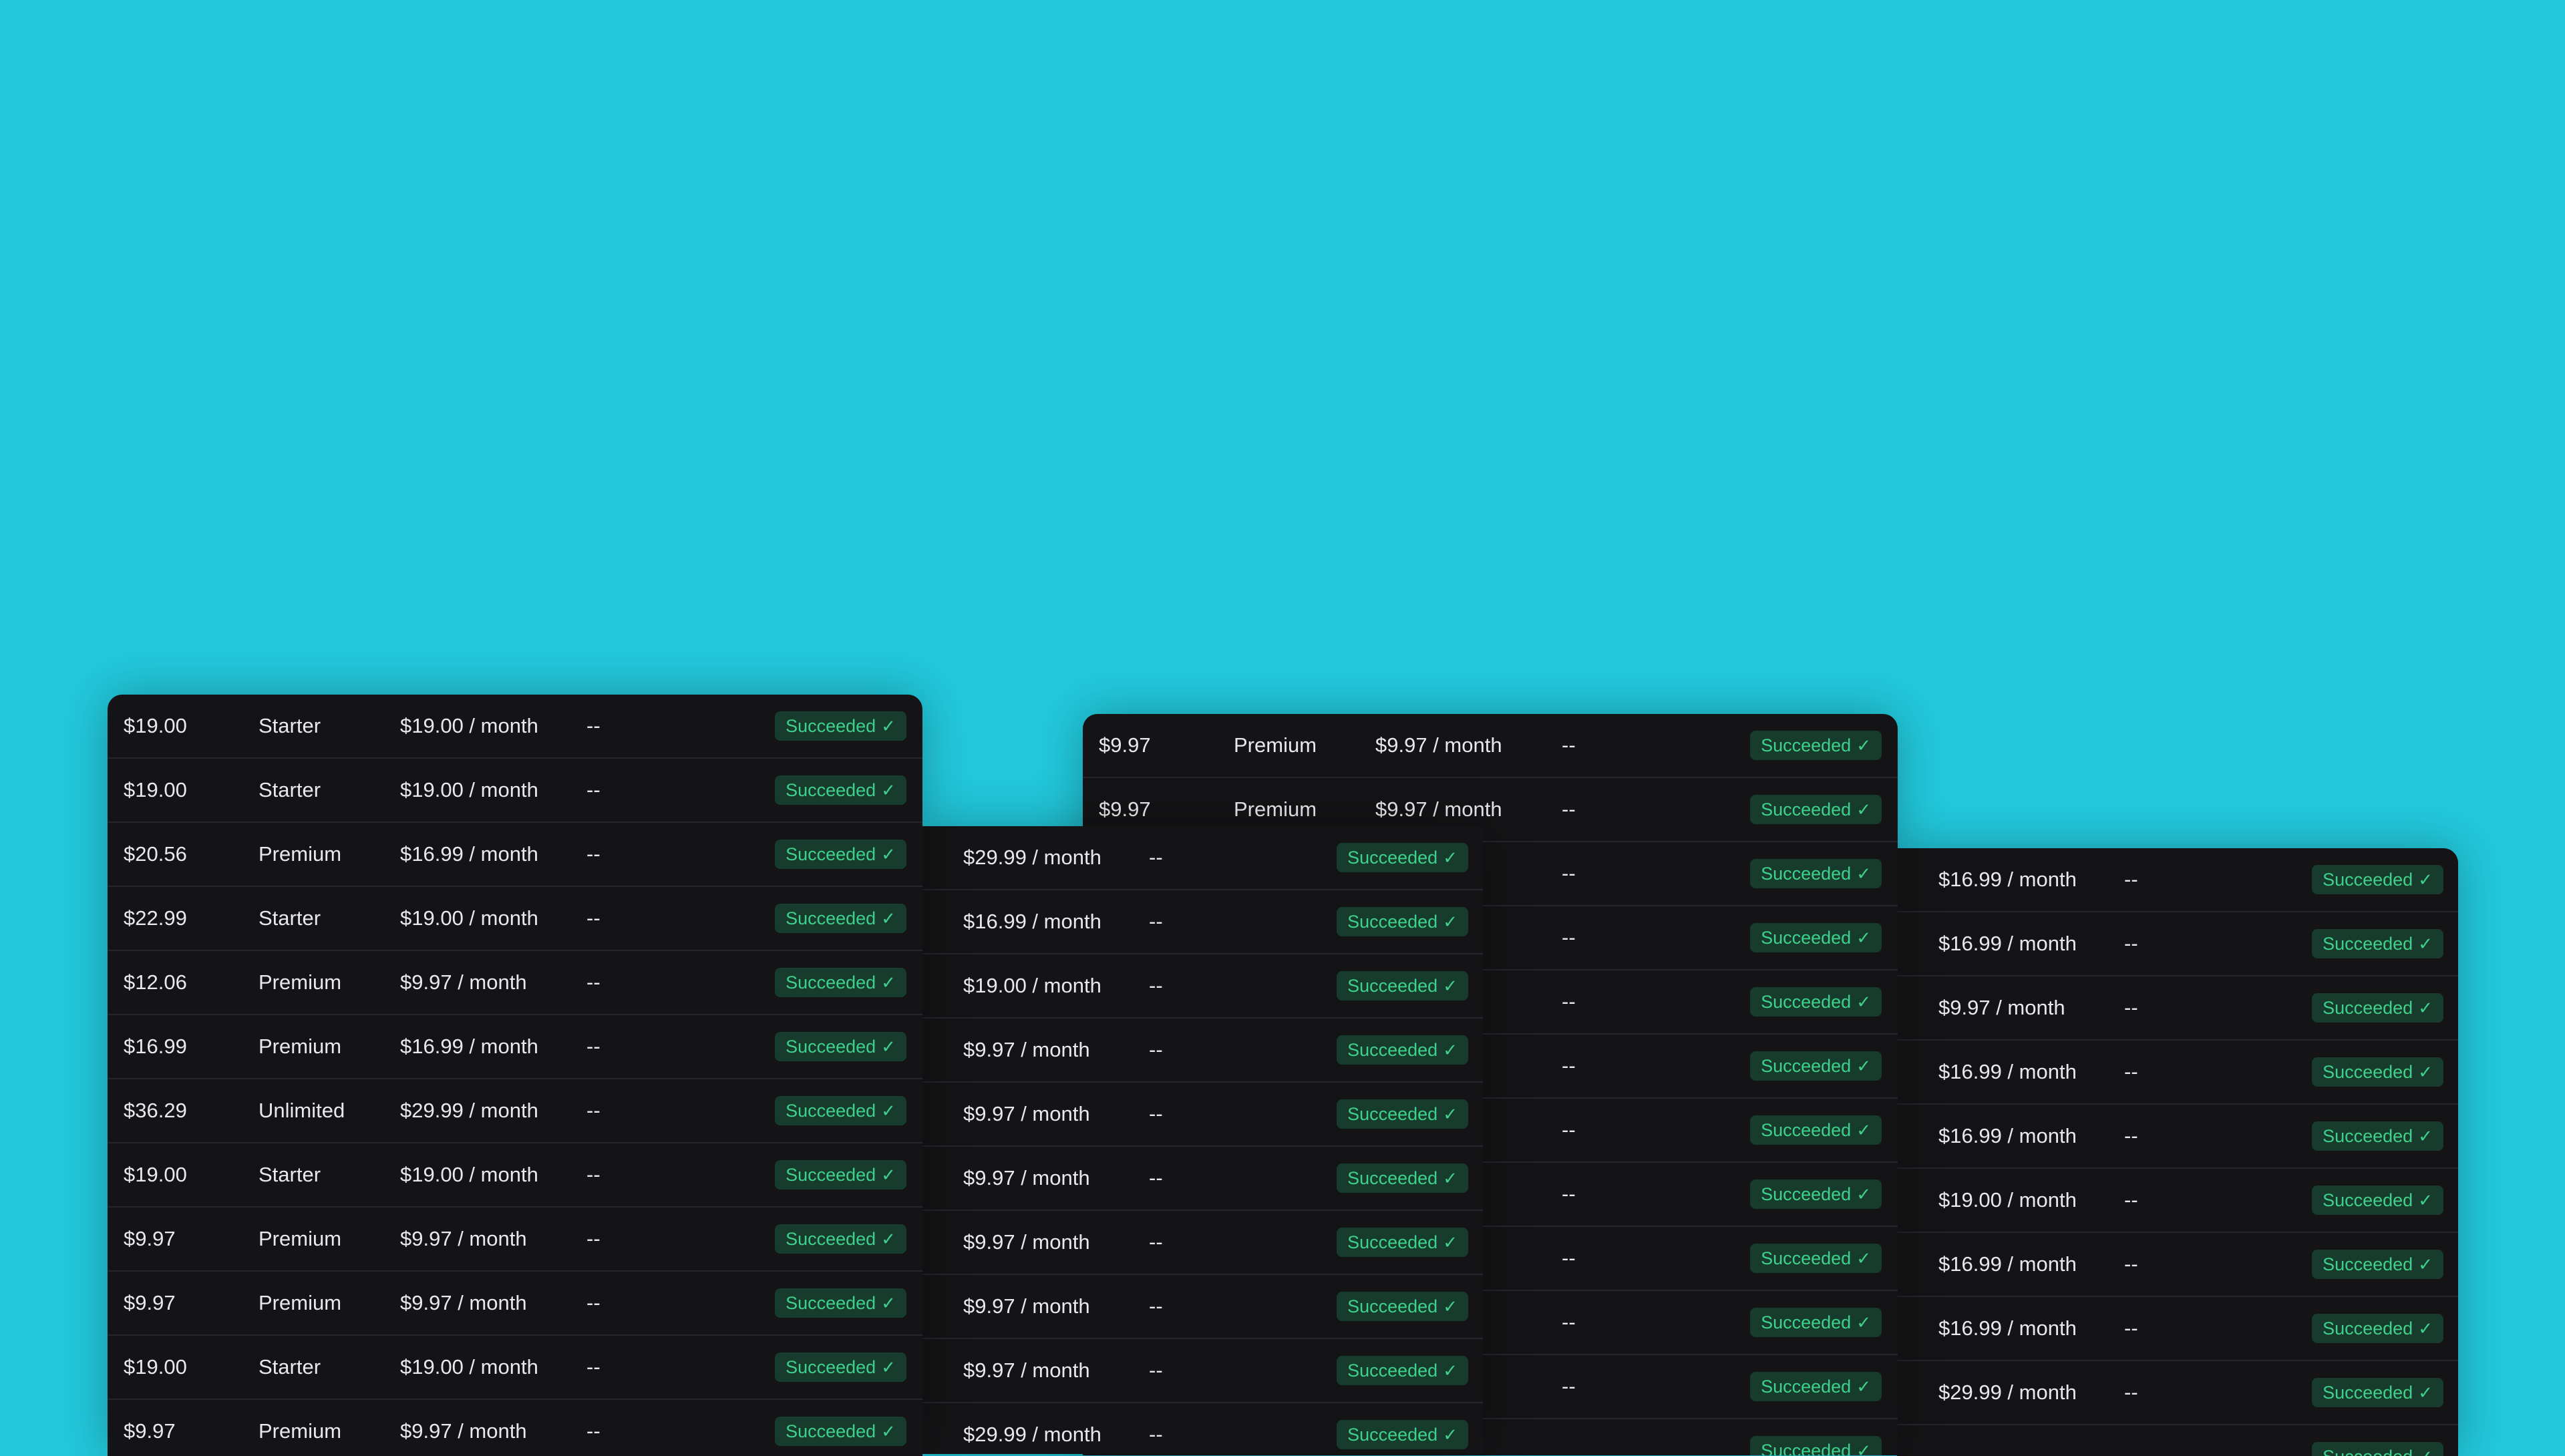  I want to click on table-row: Succeeded ✓, so click(2177, 1440).